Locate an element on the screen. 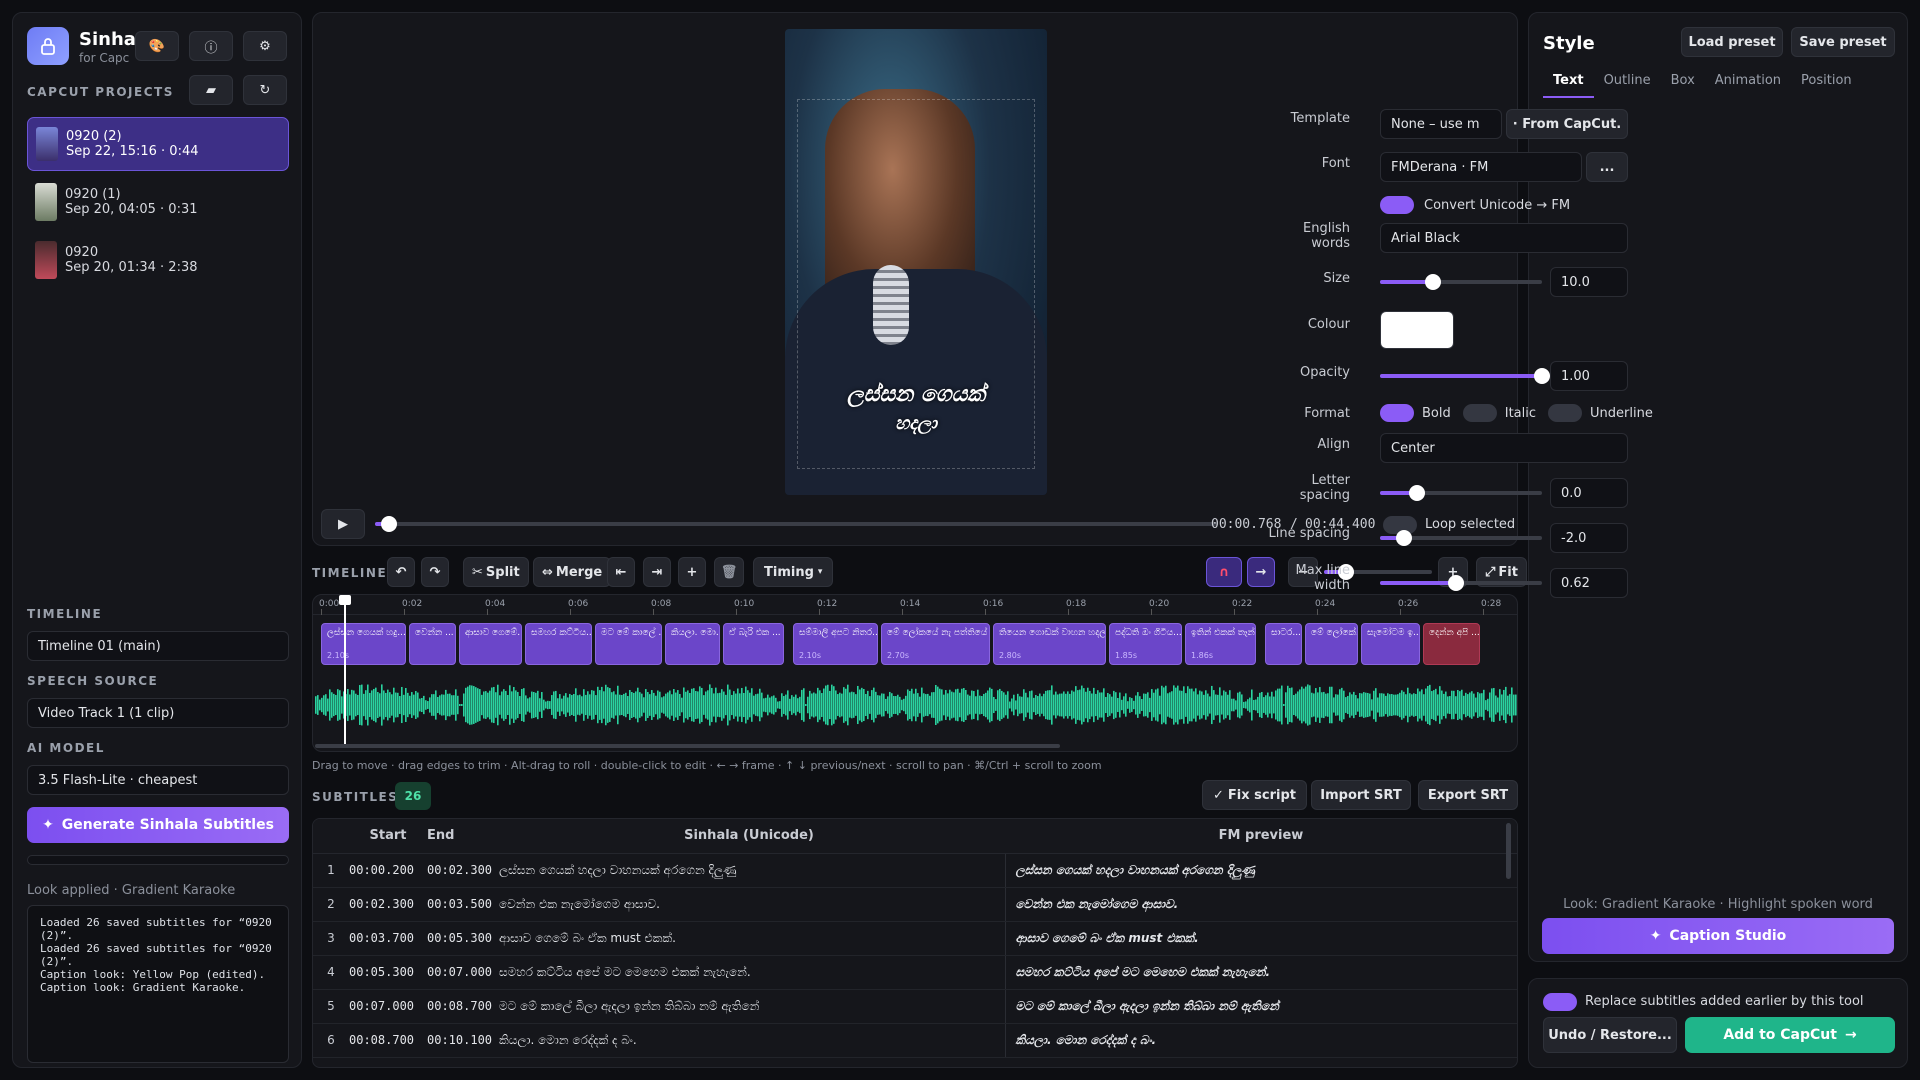 This screenshot has width=1920, height=1080. trim-end-button: ⇥ is located at coordinates (657, 572).